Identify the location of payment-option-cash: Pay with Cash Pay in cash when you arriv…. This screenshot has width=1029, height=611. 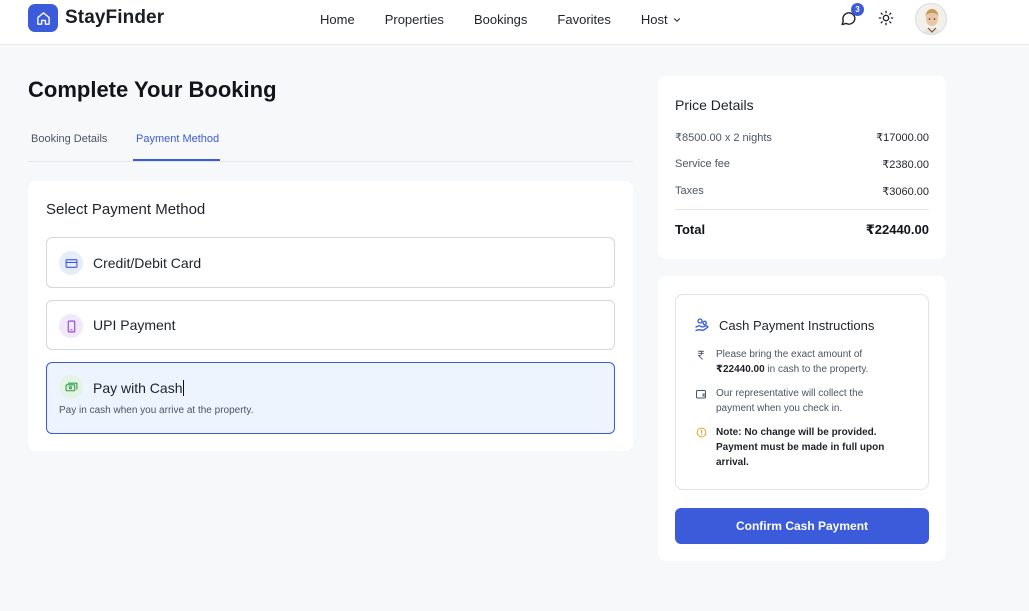
(330, 398).